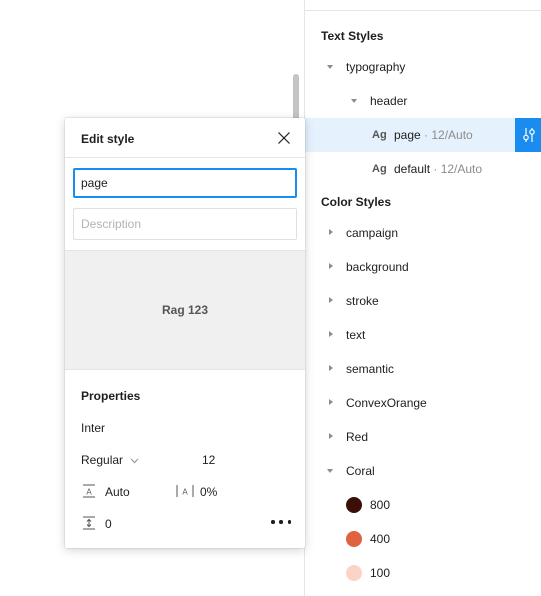 The height and width of the screenshot is (596, 541). What do you see at coordinates (372, 233) in the screenshot?
I see `group-label: campaign` at bounding box center [372, 233].